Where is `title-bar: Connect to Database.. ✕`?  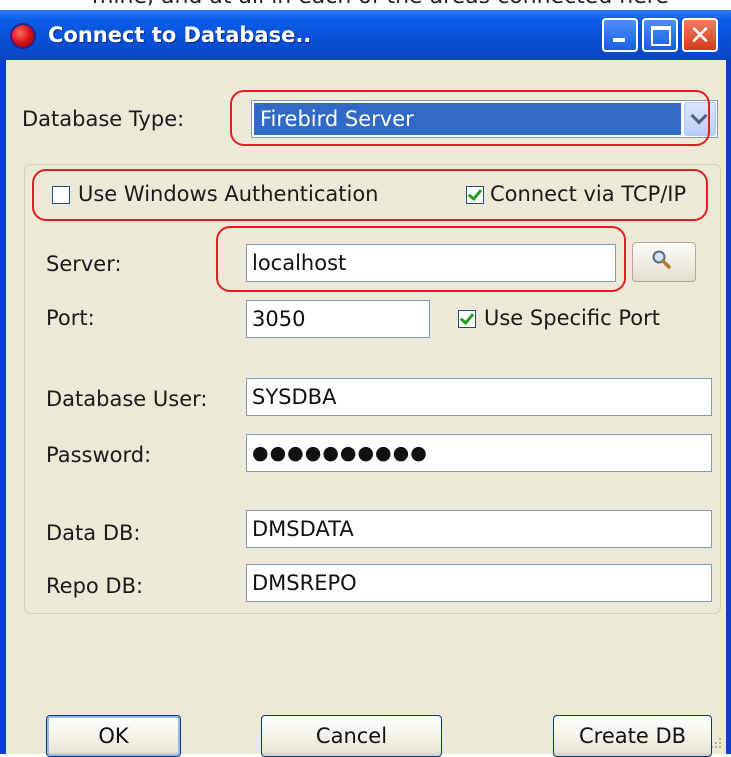
title-bar: Connect to Database.. ✕ is located at coordinates (365, 35).